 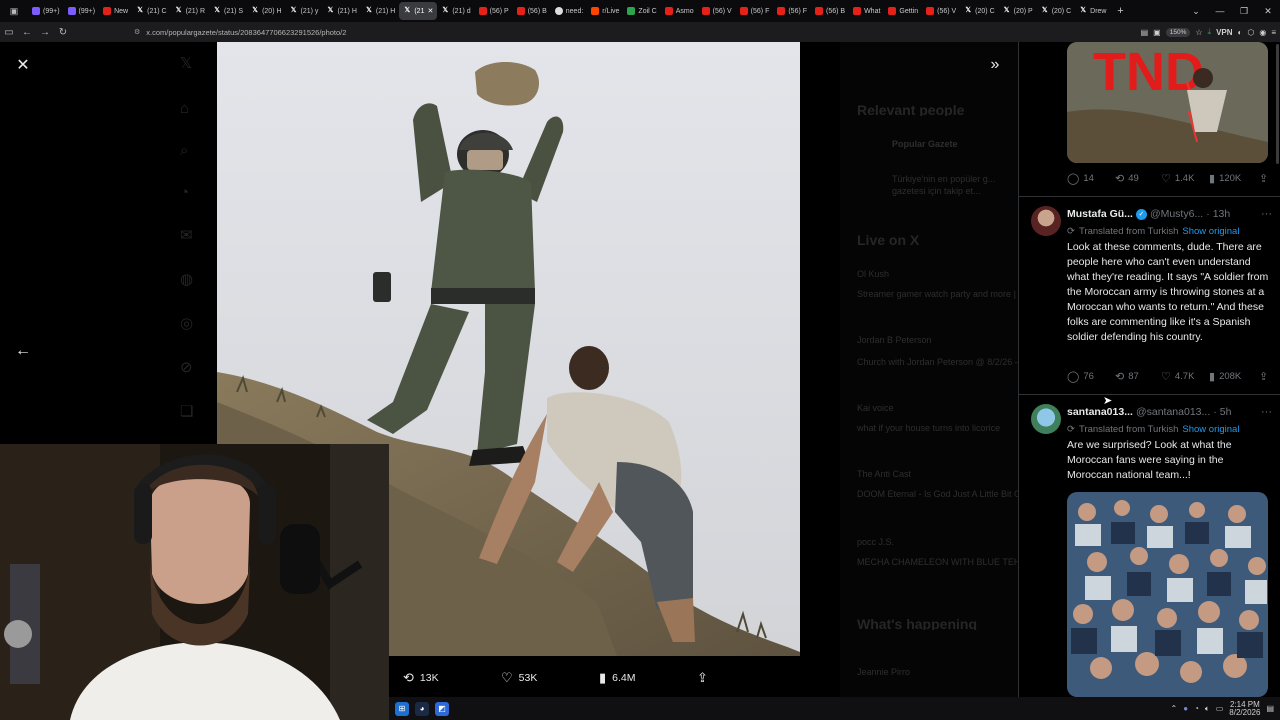 What do you see at coordinates (1196, 708) in the screenshot?
I see `network-icon: ◔` at bounding box center [1196, 708].